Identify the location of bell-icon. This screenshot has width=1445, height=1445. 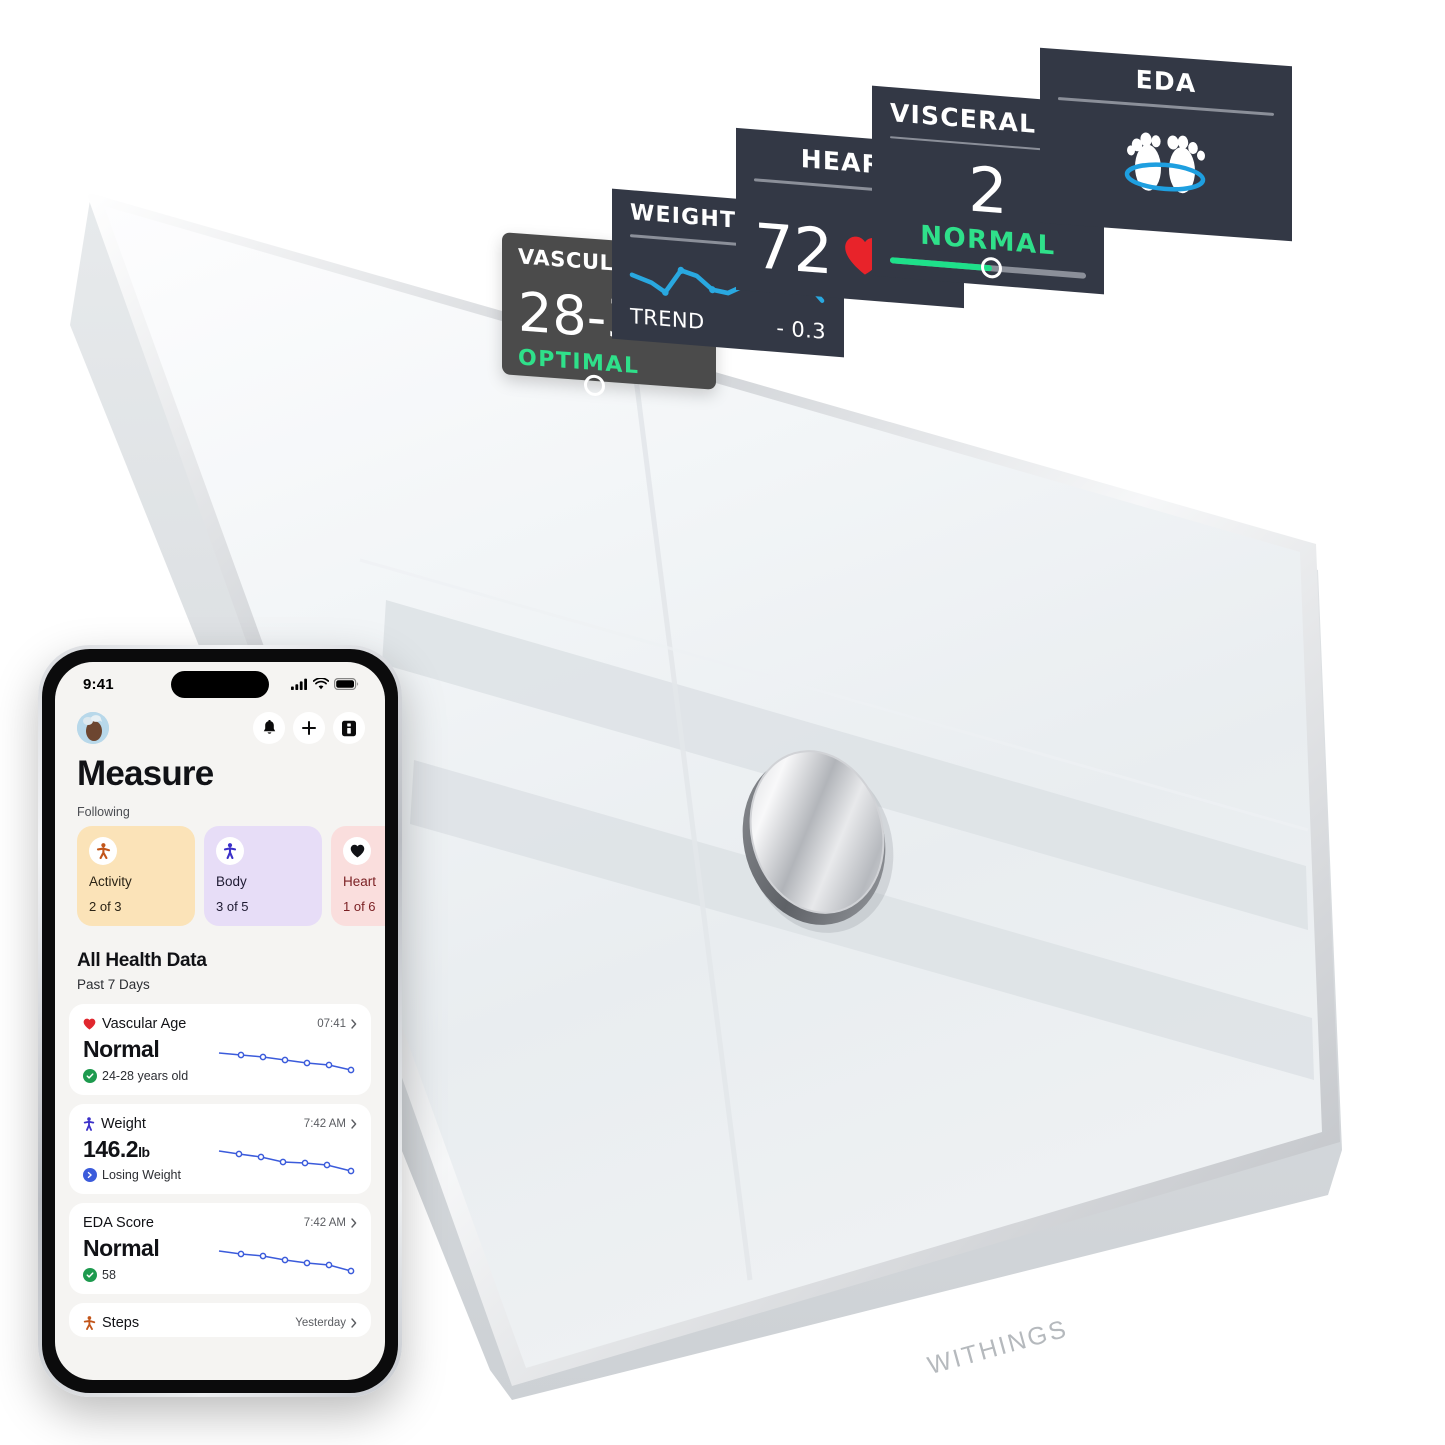
(269, 727).